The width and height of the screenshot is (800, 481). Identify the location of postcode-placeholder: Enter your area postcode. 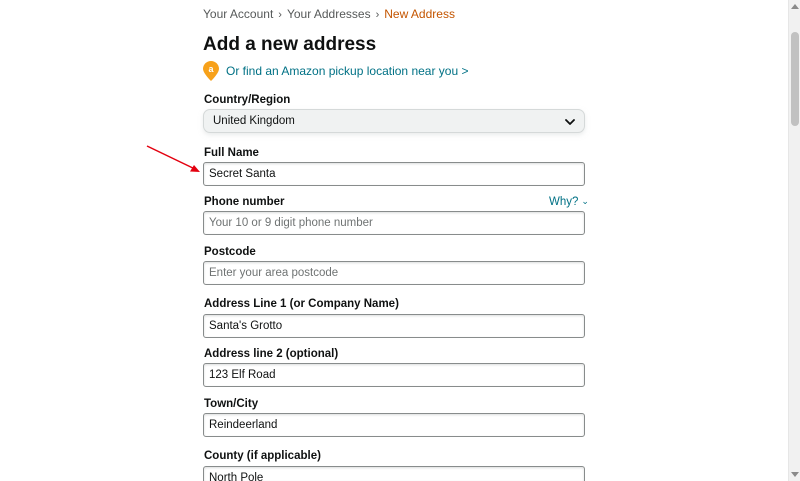
(274, 273).